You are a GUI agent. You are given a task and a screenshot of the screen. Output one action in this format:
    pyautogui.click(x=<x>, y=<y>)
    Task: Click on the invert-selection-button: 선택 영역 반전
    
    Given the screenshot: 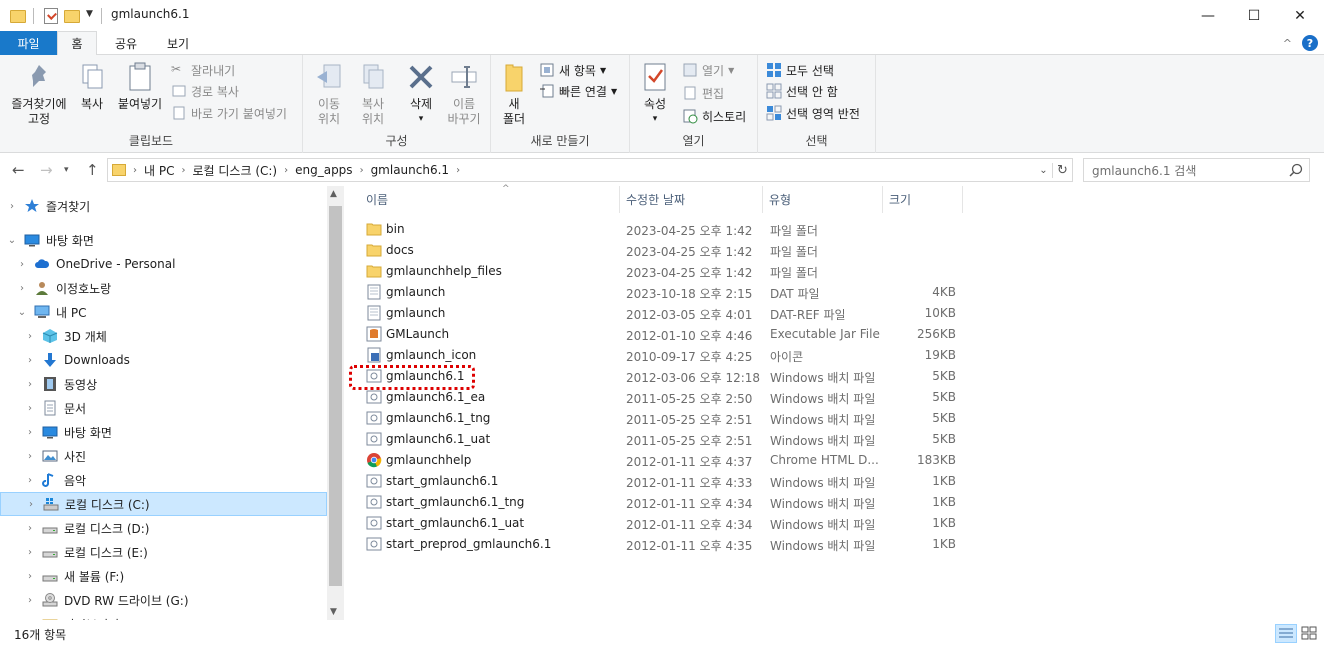 What is the action you would take?
    pyautogui.click(x=813, y=113)
    